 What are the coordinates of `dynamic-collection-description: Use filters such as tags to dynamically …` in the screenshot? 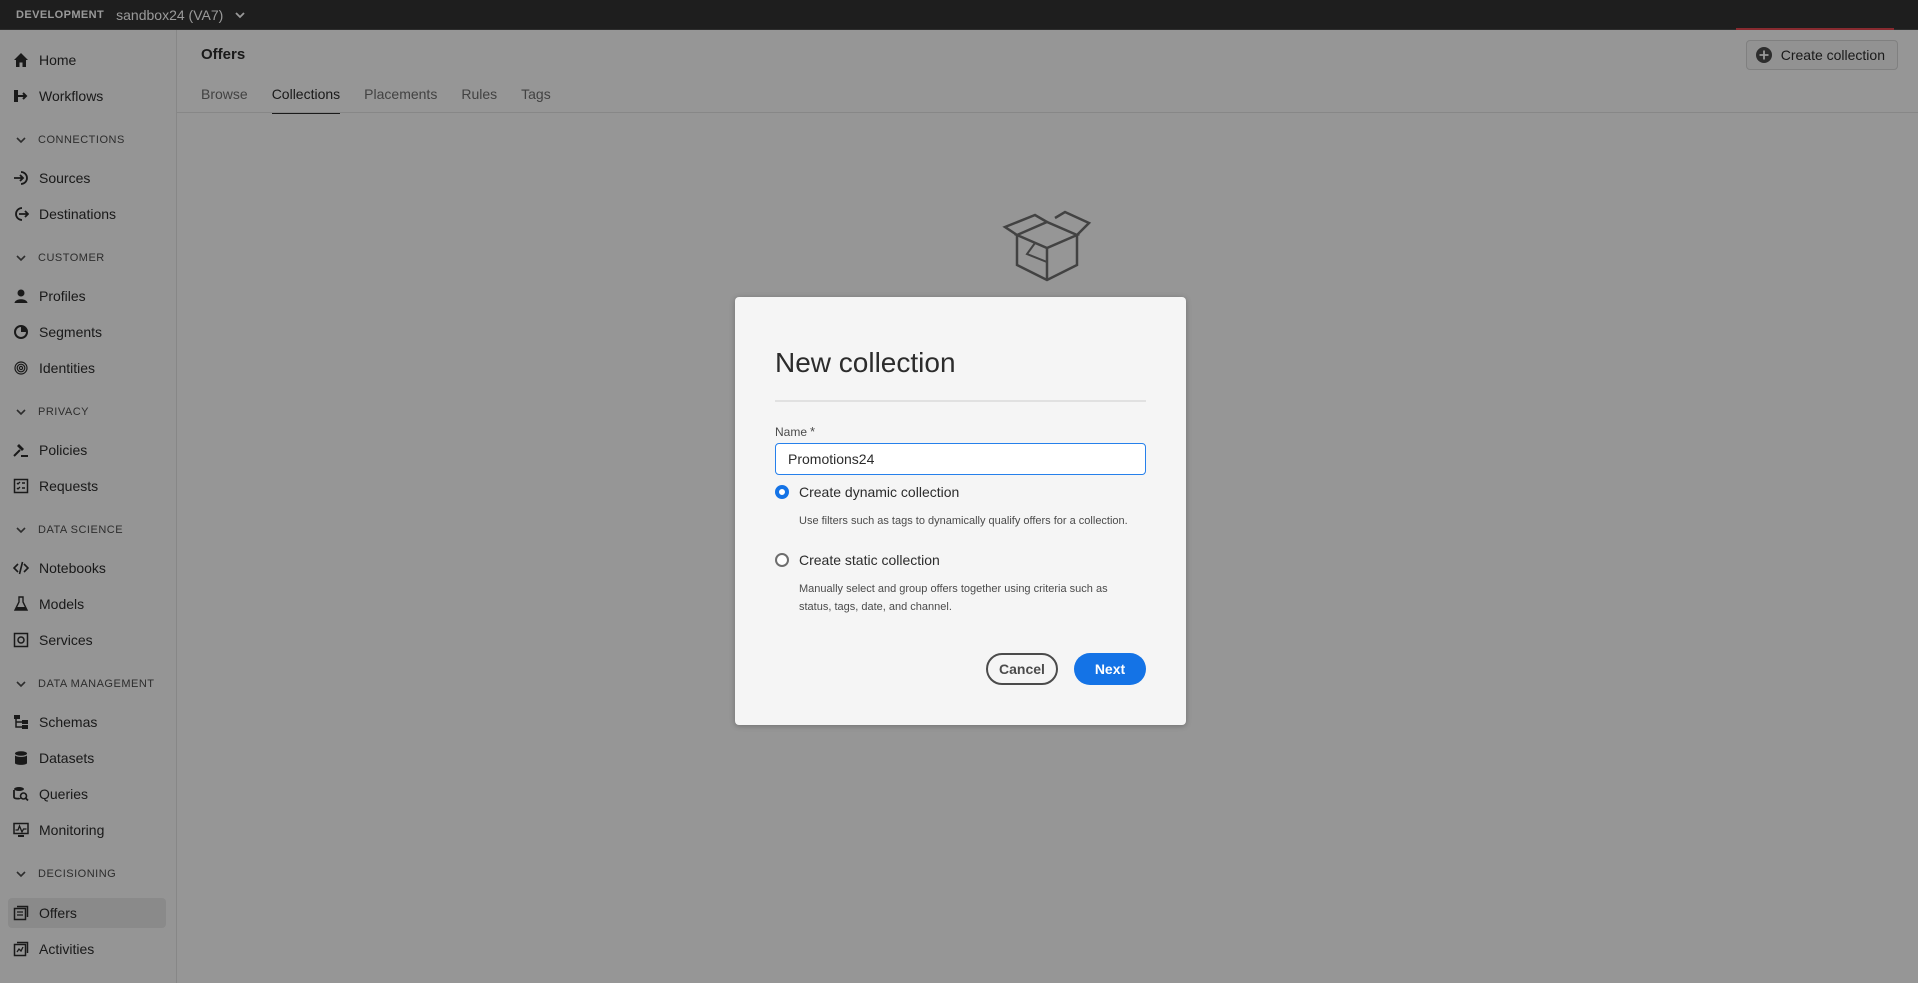 It's located at (963, 521).